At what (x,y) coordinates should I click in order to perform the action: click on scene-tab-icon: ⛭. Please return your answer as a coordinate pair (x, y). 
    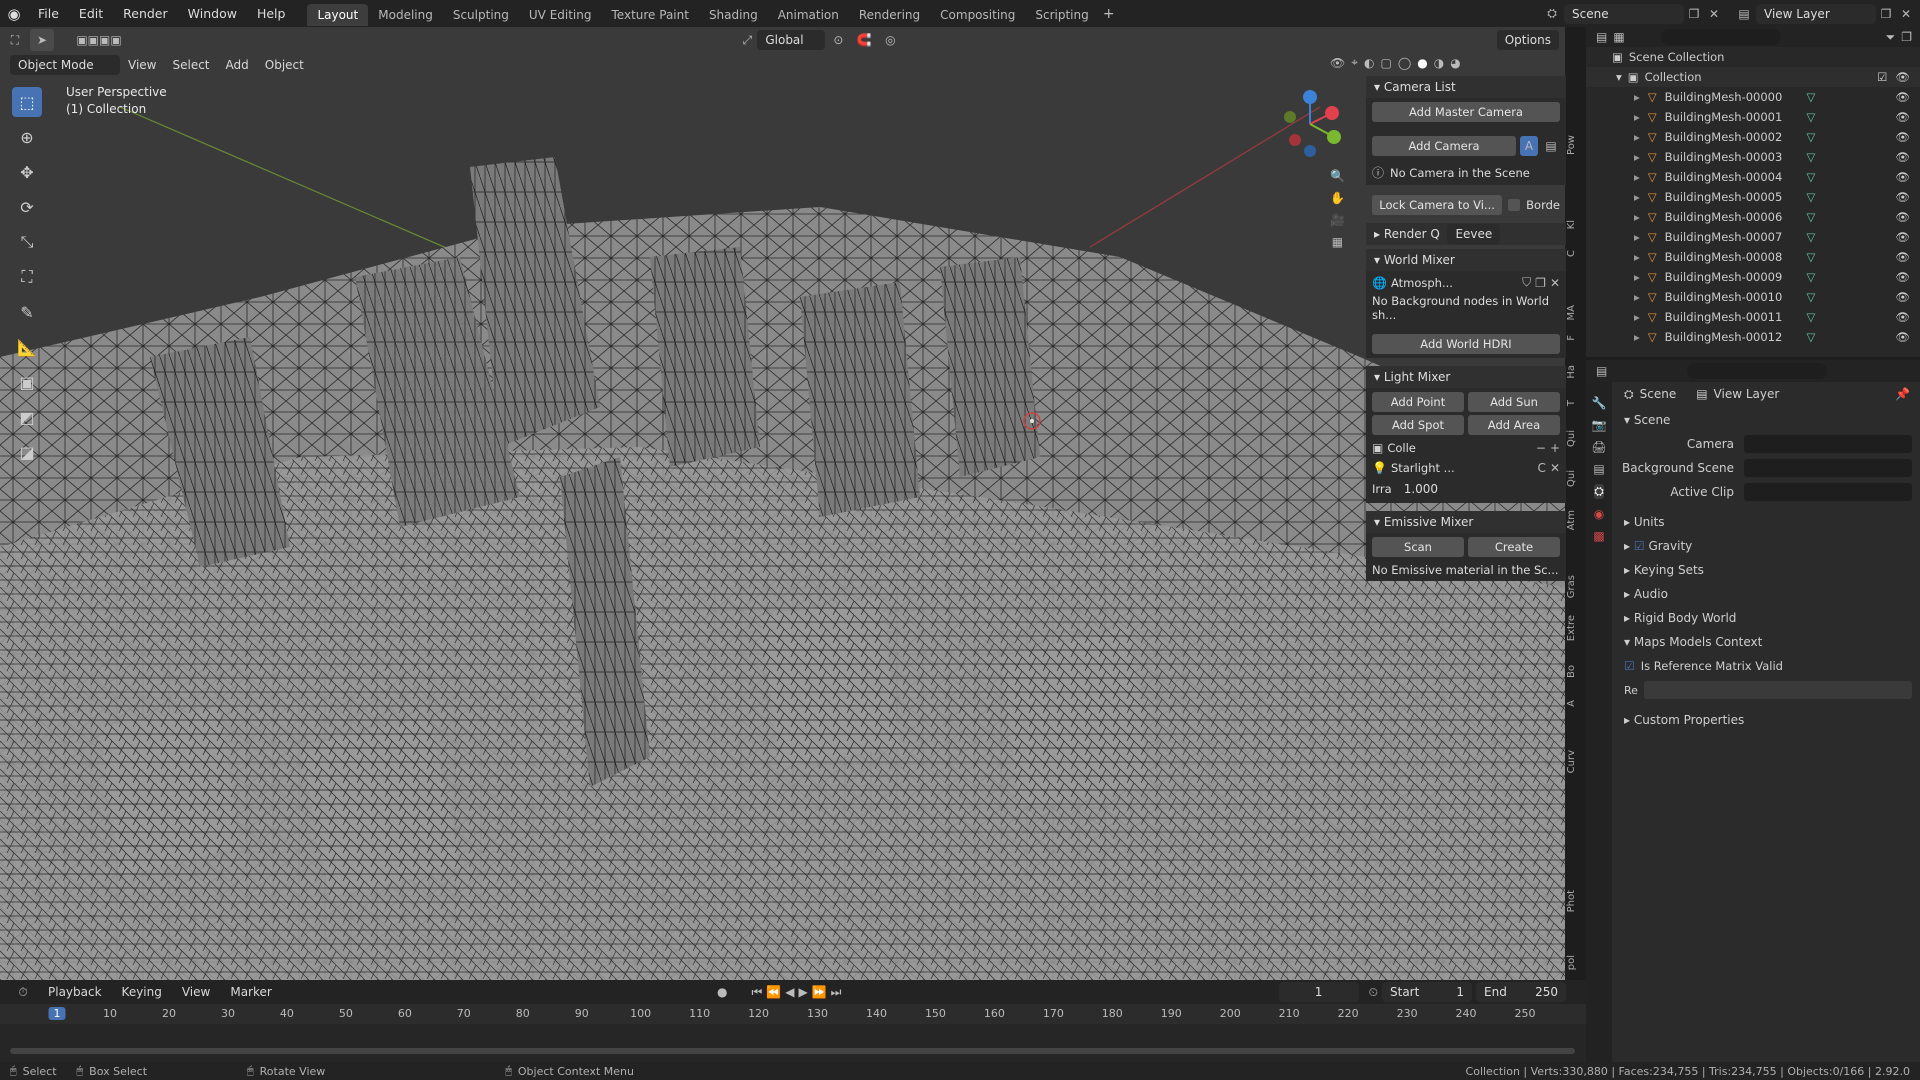
    Looking at the image, I should click on (1599, 491).